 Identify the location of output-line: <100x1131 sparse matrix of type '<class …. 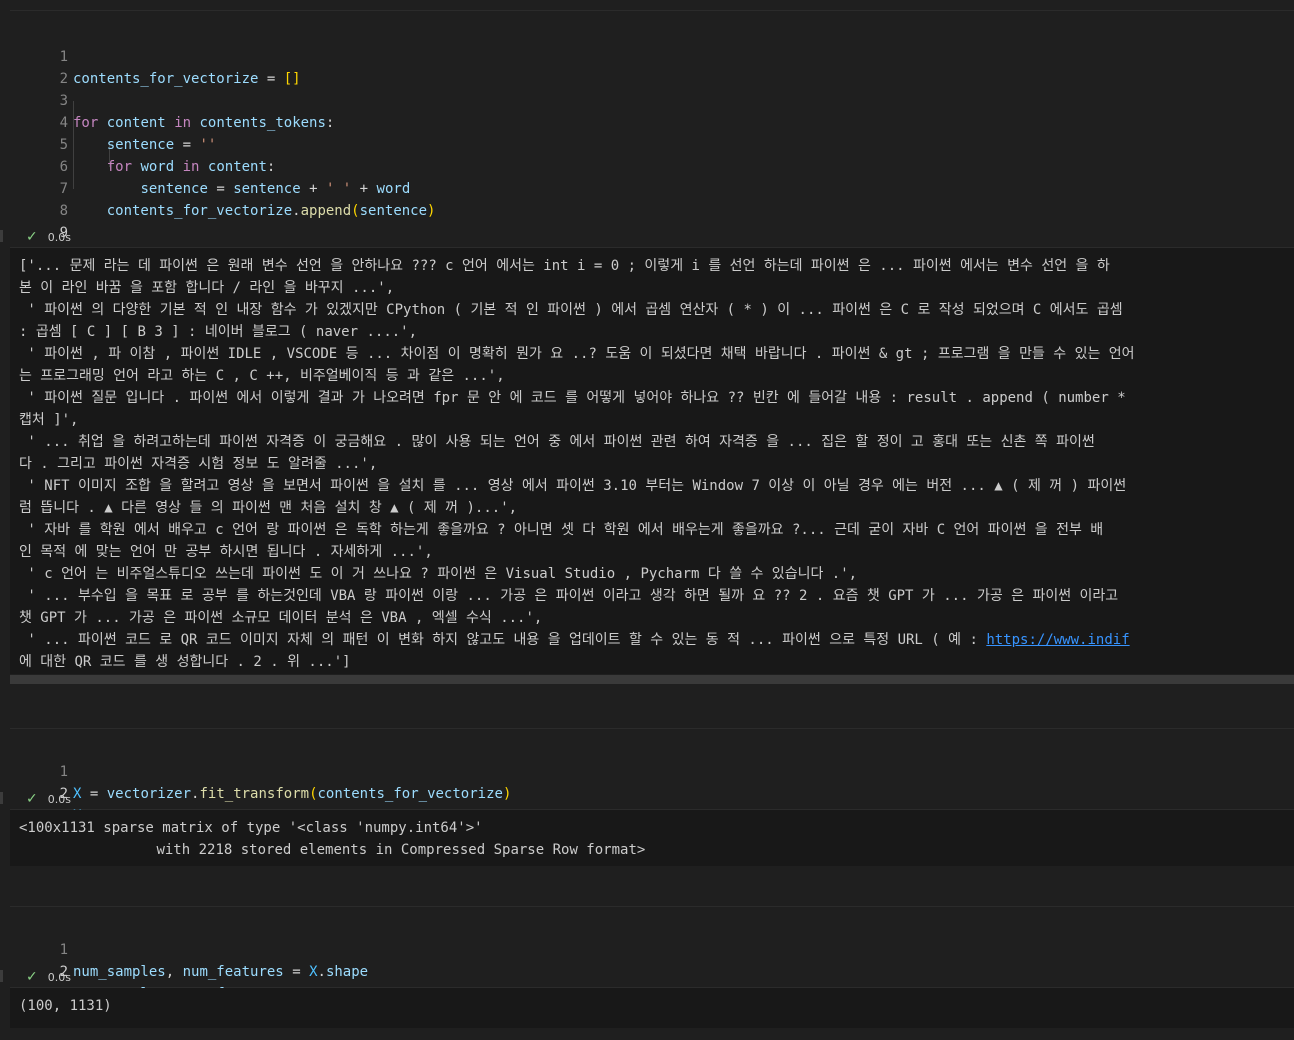
(251, 828).